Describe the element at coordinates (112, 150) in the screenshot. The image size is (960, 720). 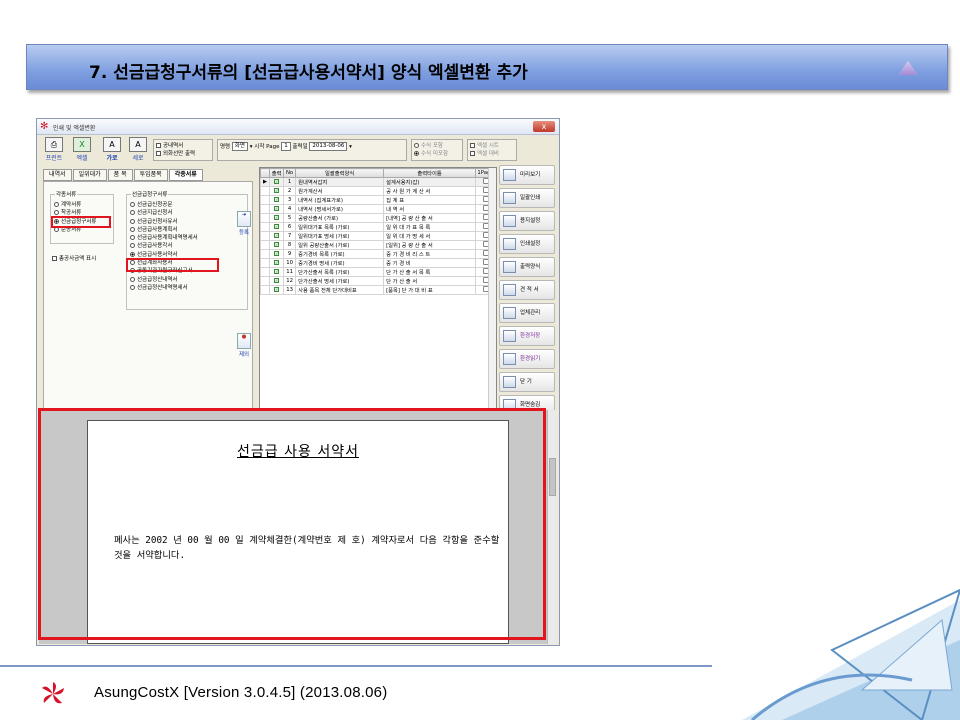
I see `landscape-button: A 가로` at that location.